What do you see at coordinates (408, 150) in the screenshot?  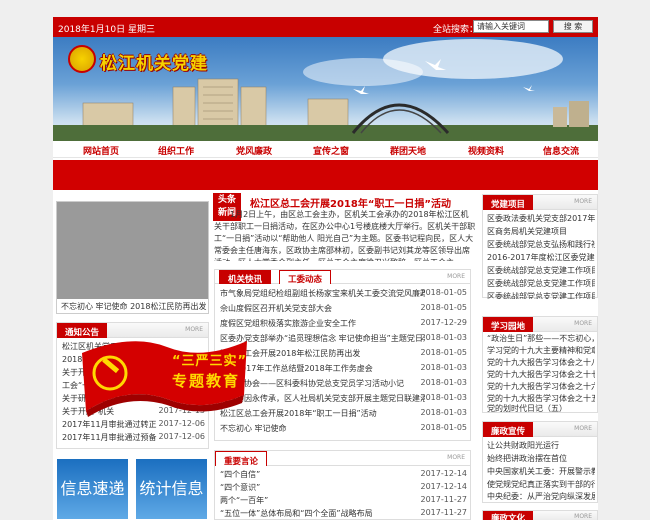 I see `nav-groups: 群团天地` at bounding box center [408, 150].